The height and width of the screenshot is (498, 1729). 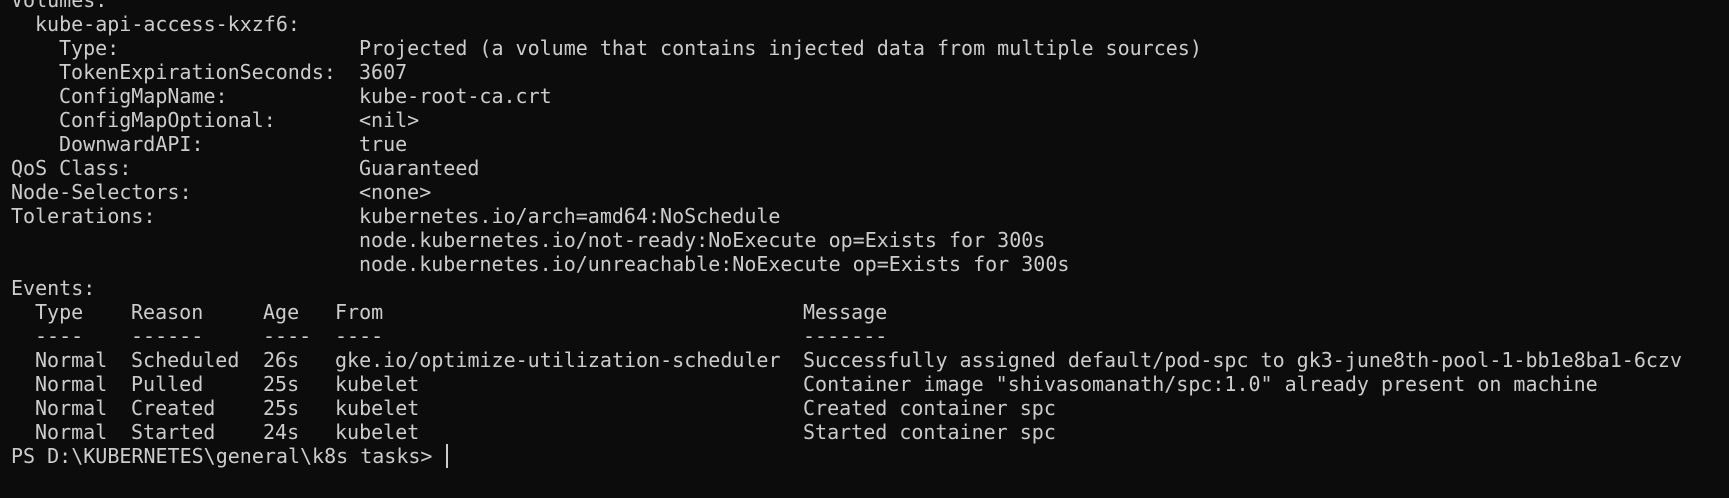 I want to click on event-reason: Started, so click(x=173, y=432).